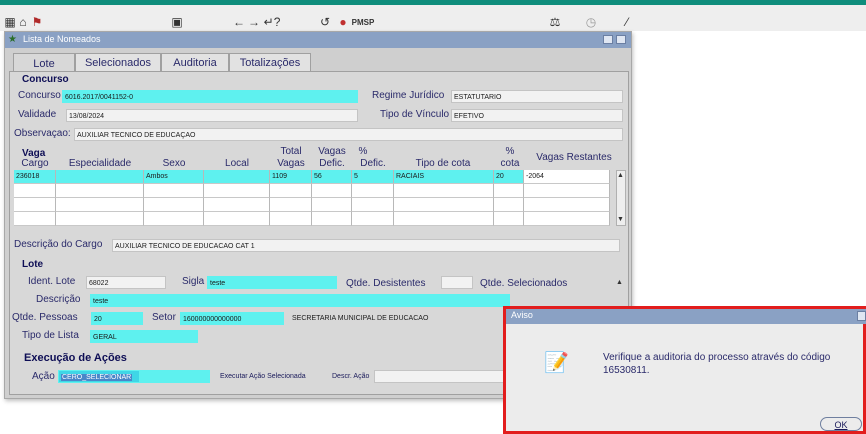 The image size is (866, 434). I want to click on sigla-field: teste, so click(272, 282).